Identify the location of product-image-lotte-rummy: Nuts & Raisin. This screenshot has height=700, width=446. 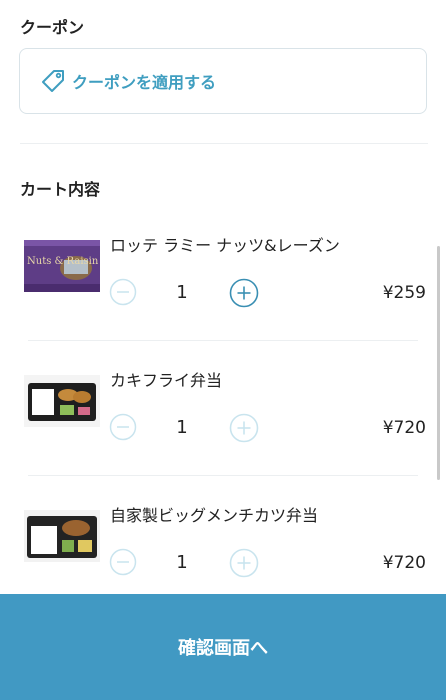
(62, 266).